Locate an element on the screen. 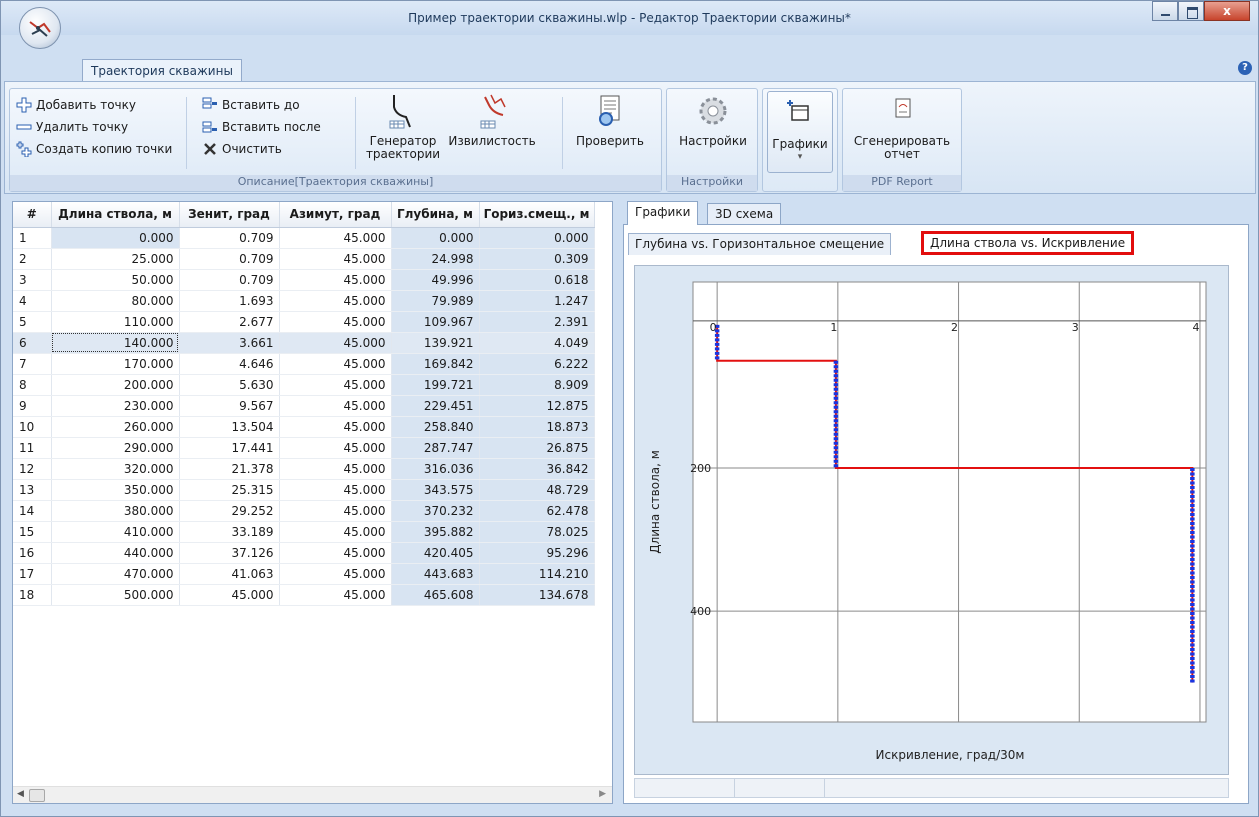 The width and height of the screenshot is (1259, 817). table-cell: 169.842 is located at coordinates (435, 364).